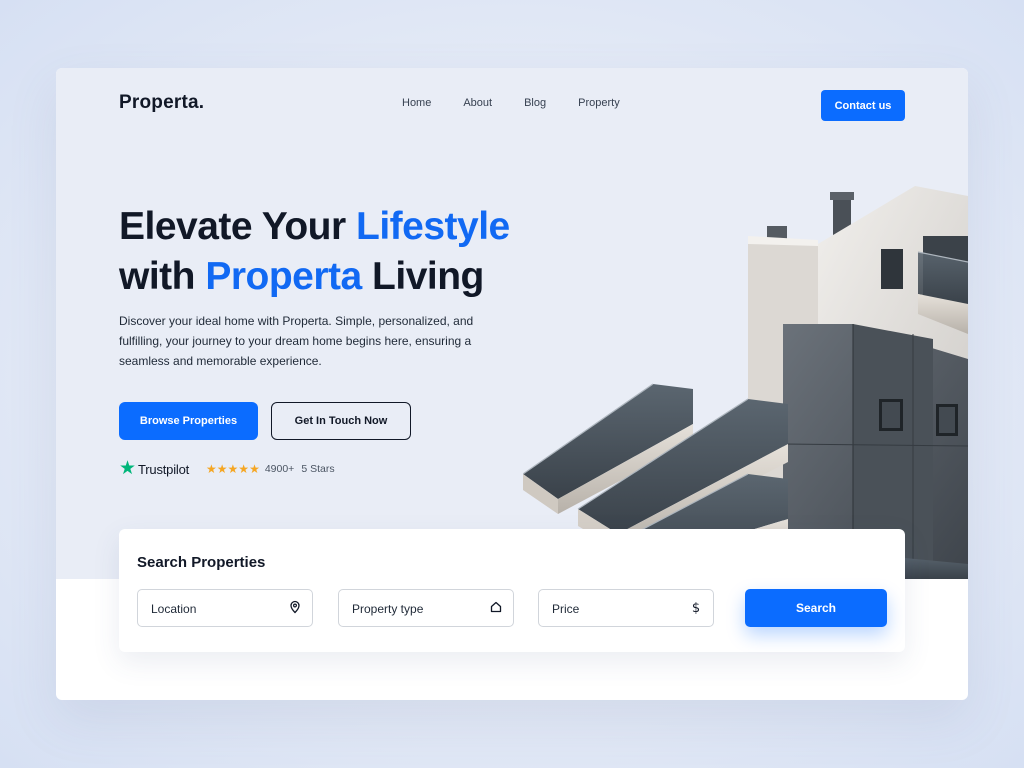  I want to click on brand-logo: Properta., so click(161, 103).